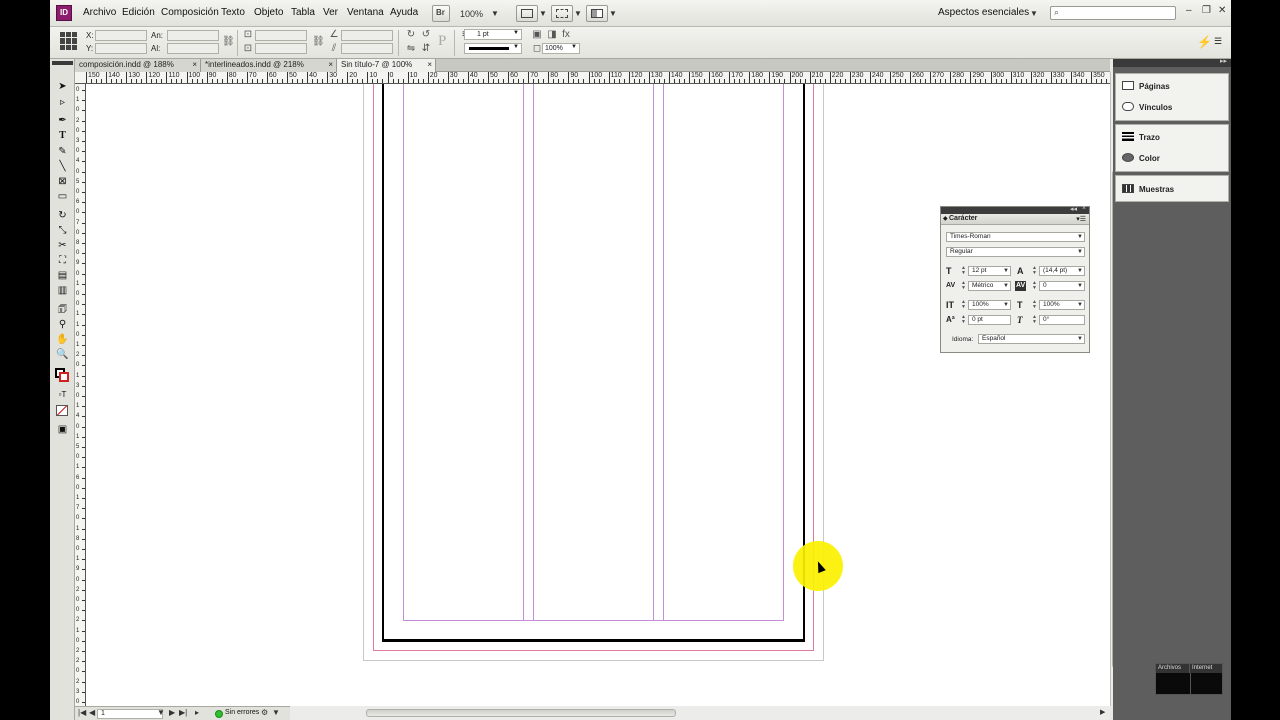 Image resolution: width=1280 pixels, height=720 pixels. Describe the element at coordinates (1113, 13) in the screenshot. I see `search-input: ⌕` at that location.